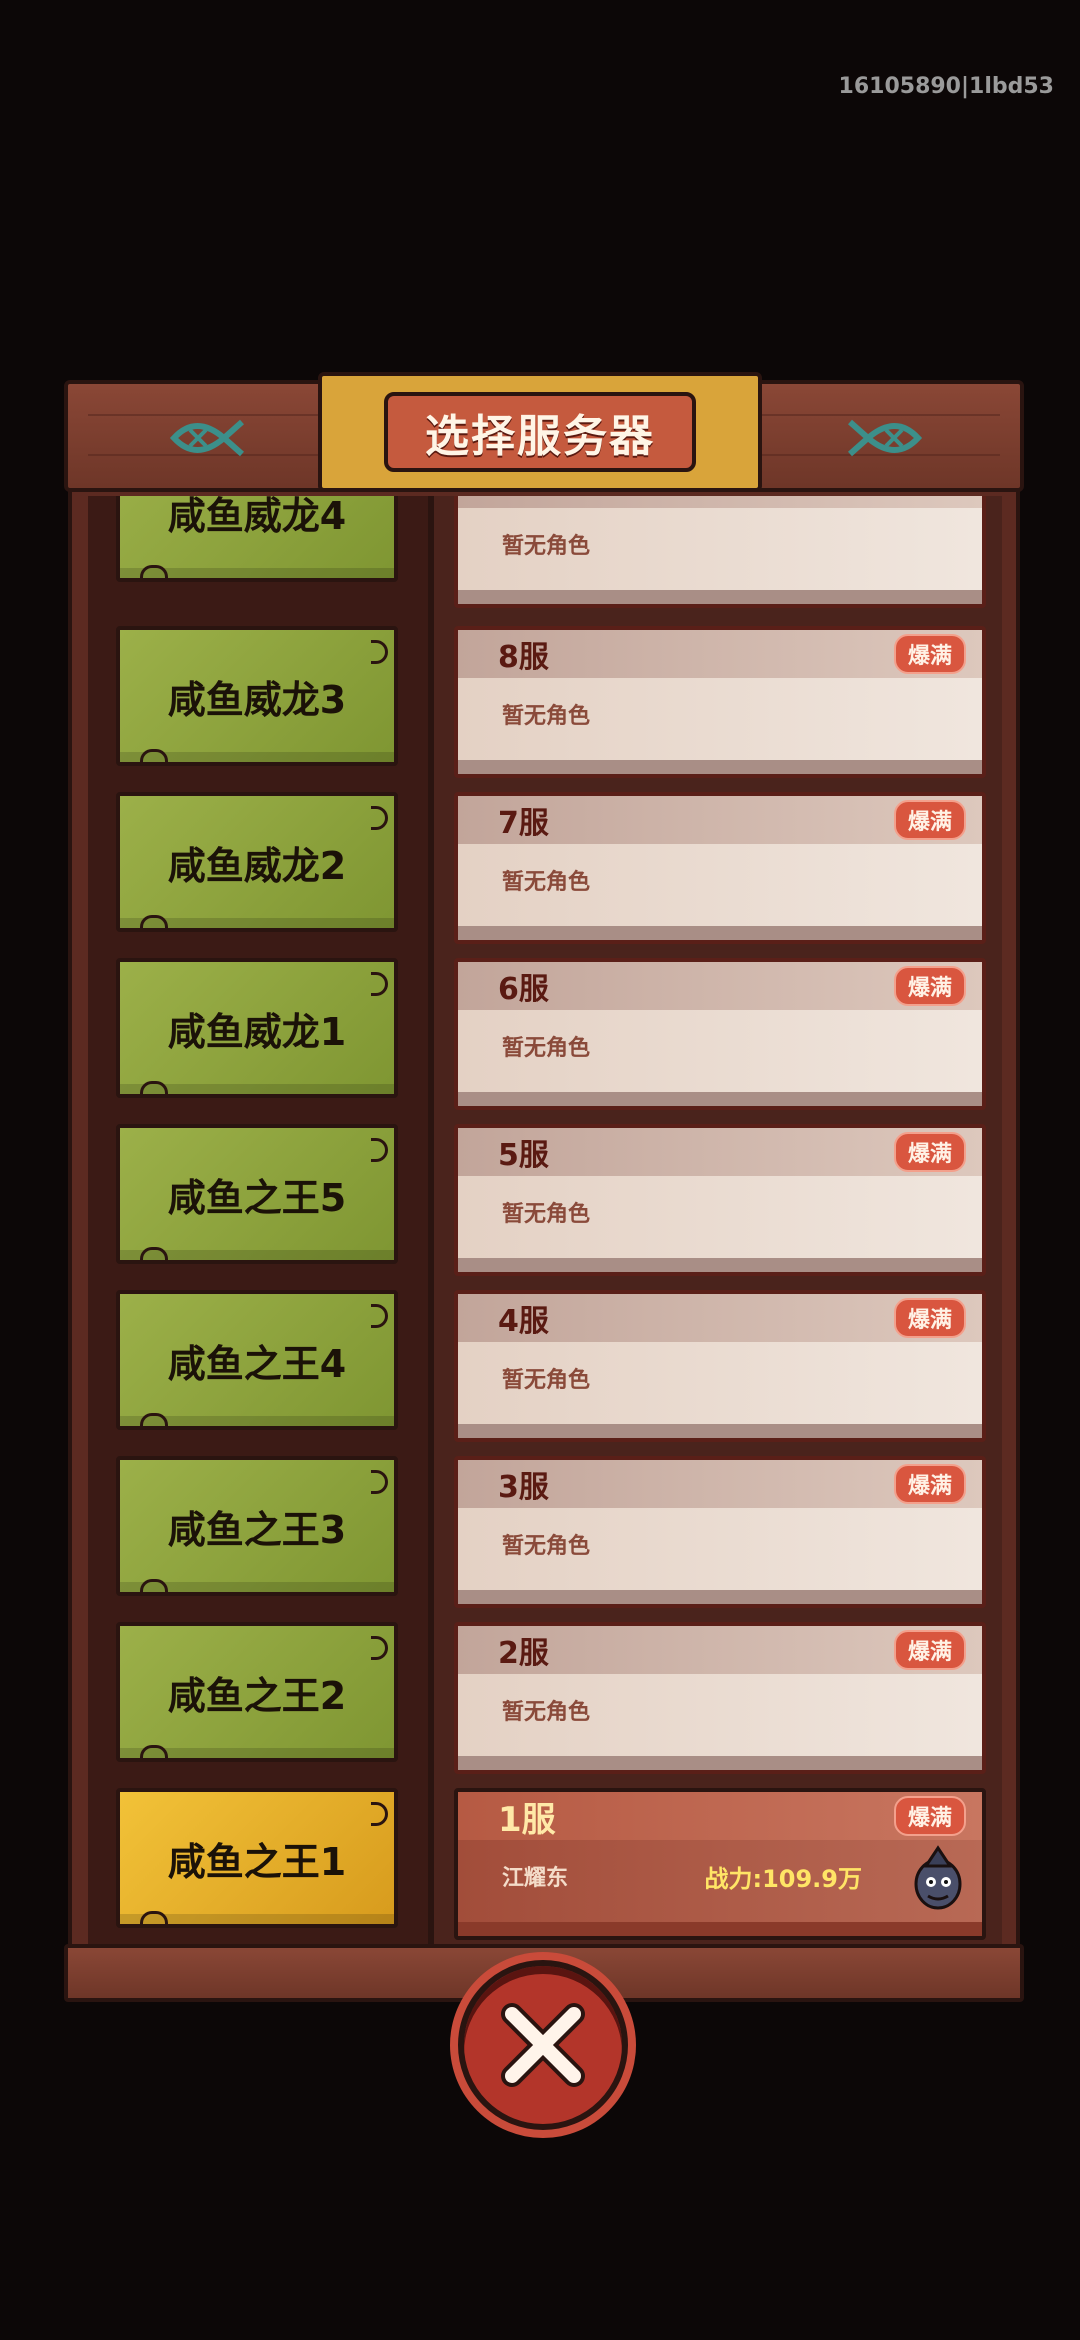 Image resolution: width=1080 pixels, height=2340 pixels. What do you see at coordinates (720, 986) in the screenshot?
I see `server-card-header: 6服 爆满` at bounding box center [720, 986].